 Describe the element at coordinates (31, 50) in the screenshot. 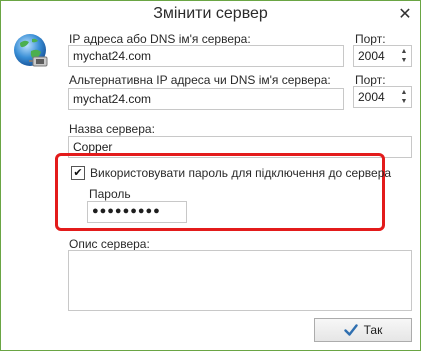

I see `globe-network-icon` at that location.